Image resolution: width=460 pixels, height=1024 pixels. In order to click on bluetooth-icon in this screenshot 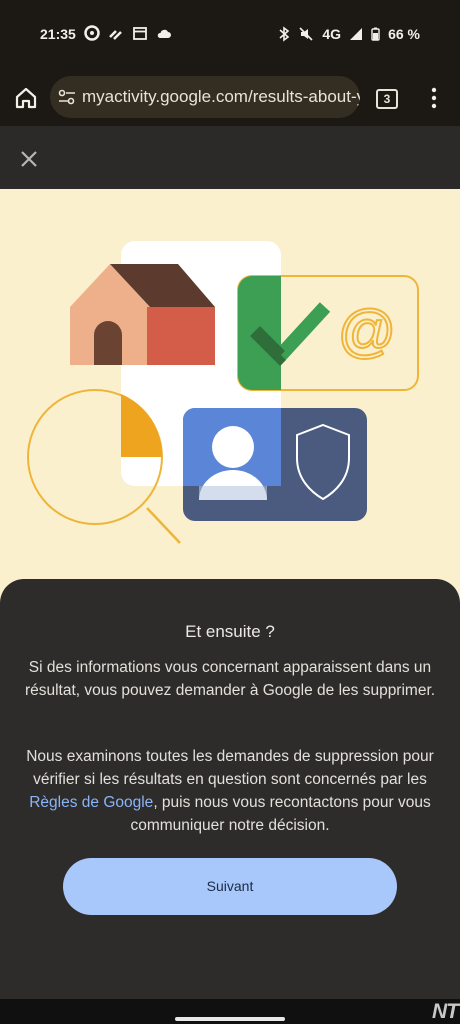, I will do `click(284, 34)`.